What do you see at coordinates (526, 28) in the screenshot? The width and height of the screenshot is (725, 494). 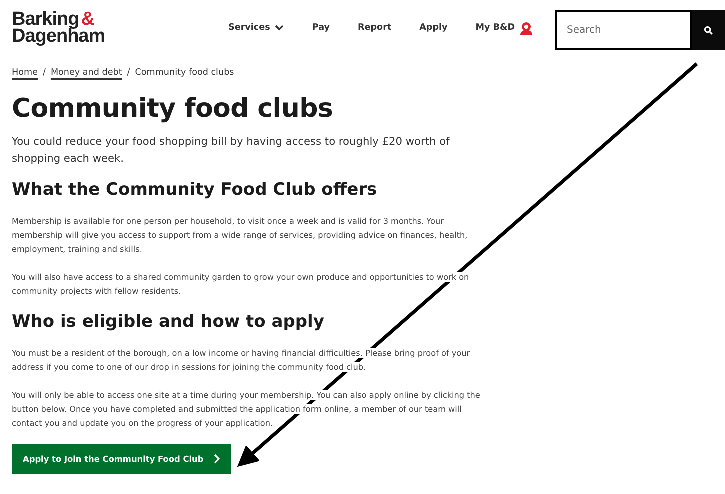 I see `user-icon` at bounding box center [526, 28].